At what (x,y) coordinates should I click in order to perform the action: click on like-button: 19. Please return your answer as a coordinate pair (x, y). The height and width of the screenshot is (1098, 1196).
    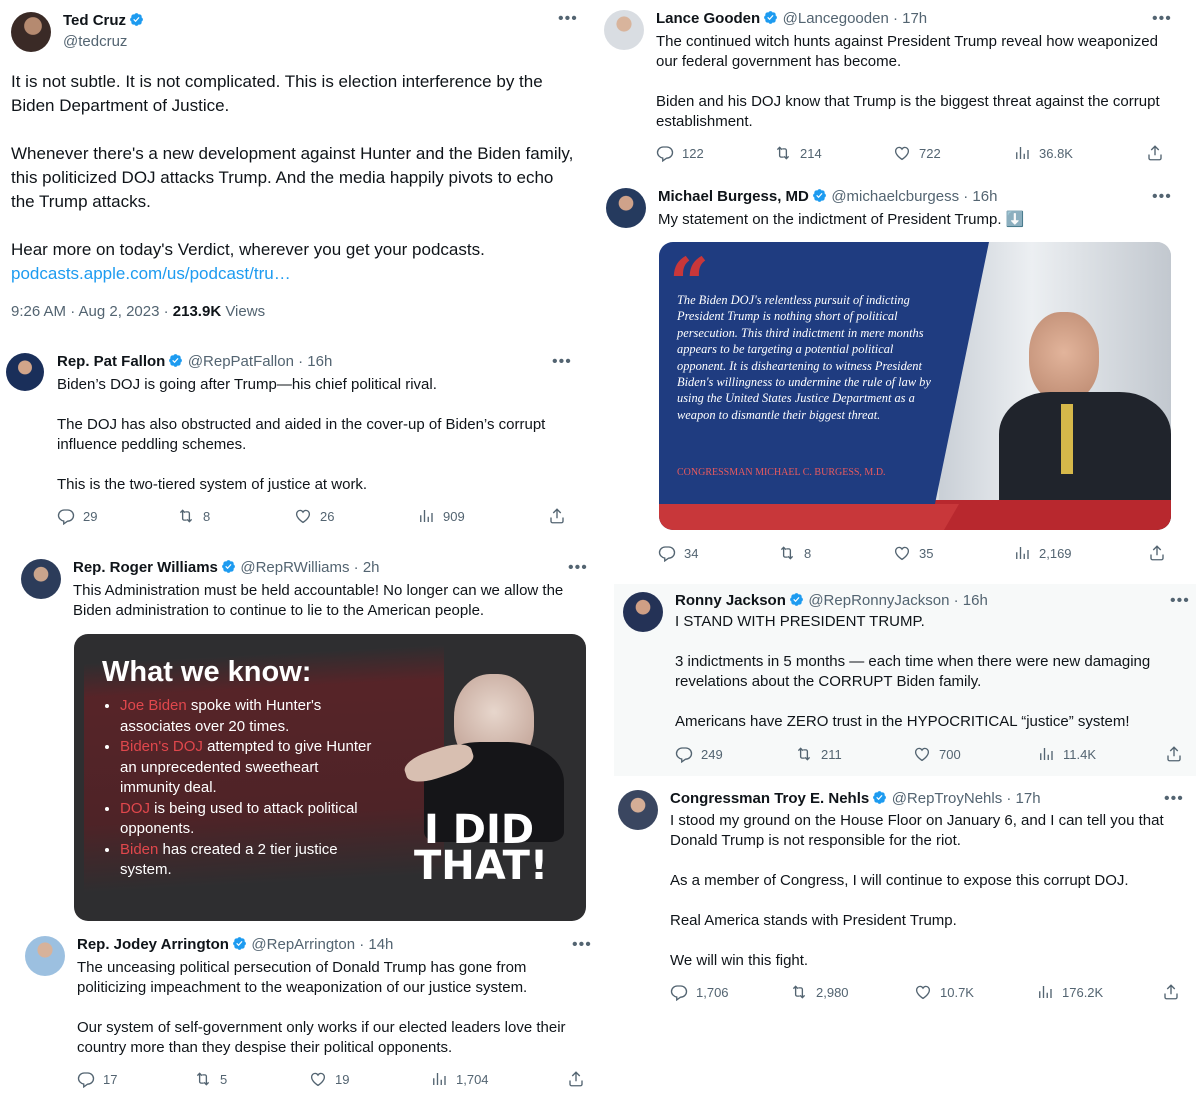
    Looking at the image, I should click on (329, 1079).